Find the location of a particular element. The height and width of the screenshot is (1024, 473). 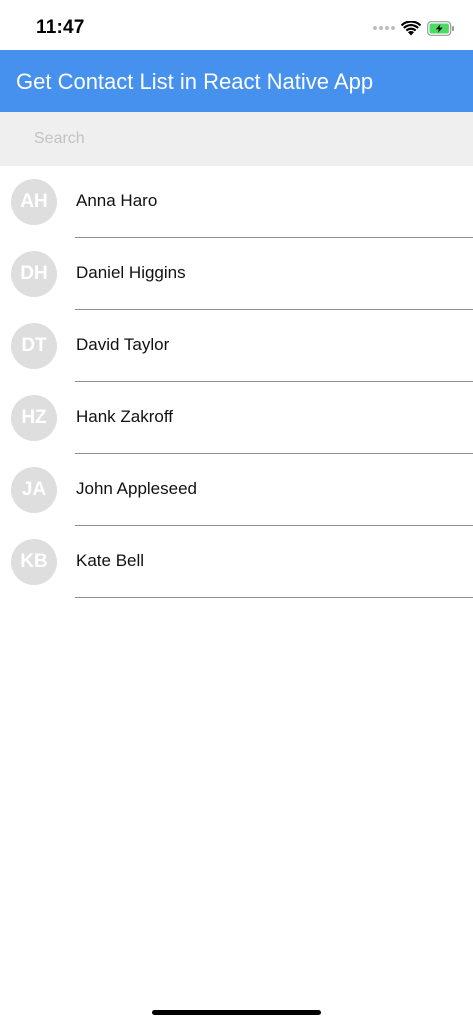

contact-avatar: JA is located at coordinates (34, 490).